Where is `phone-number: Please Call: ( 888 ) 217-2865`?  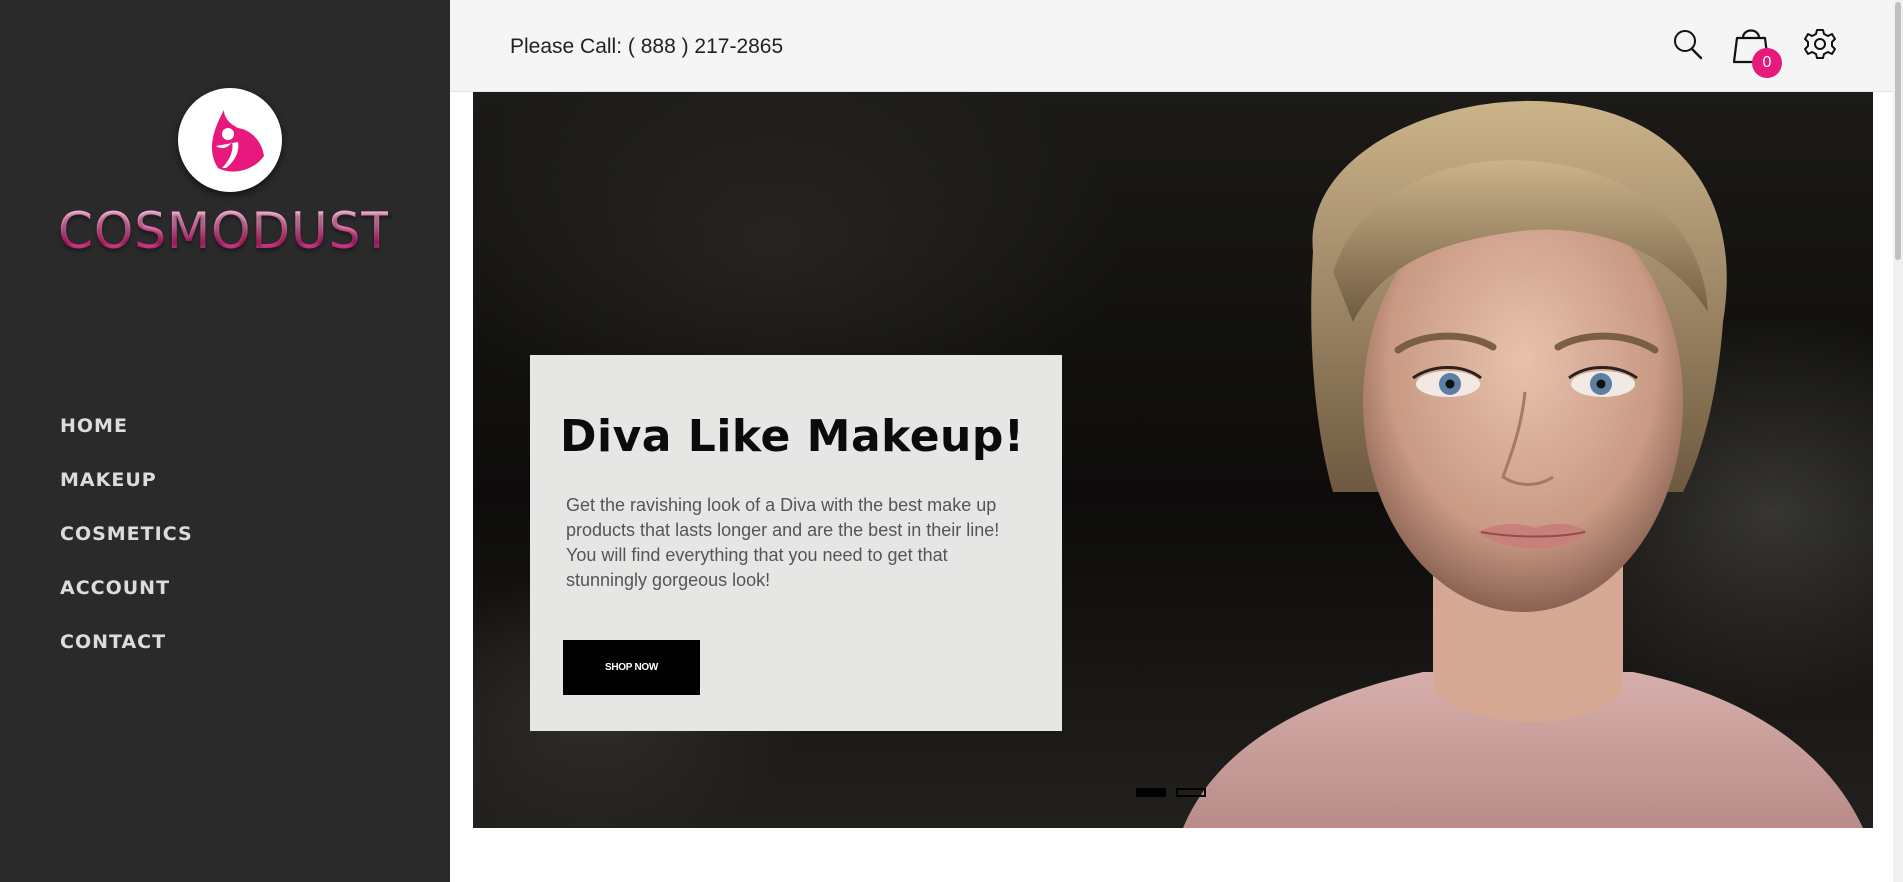 phone-number: Please Call: ( 888 ) 217-2865 is located at coordinates (647, 46).